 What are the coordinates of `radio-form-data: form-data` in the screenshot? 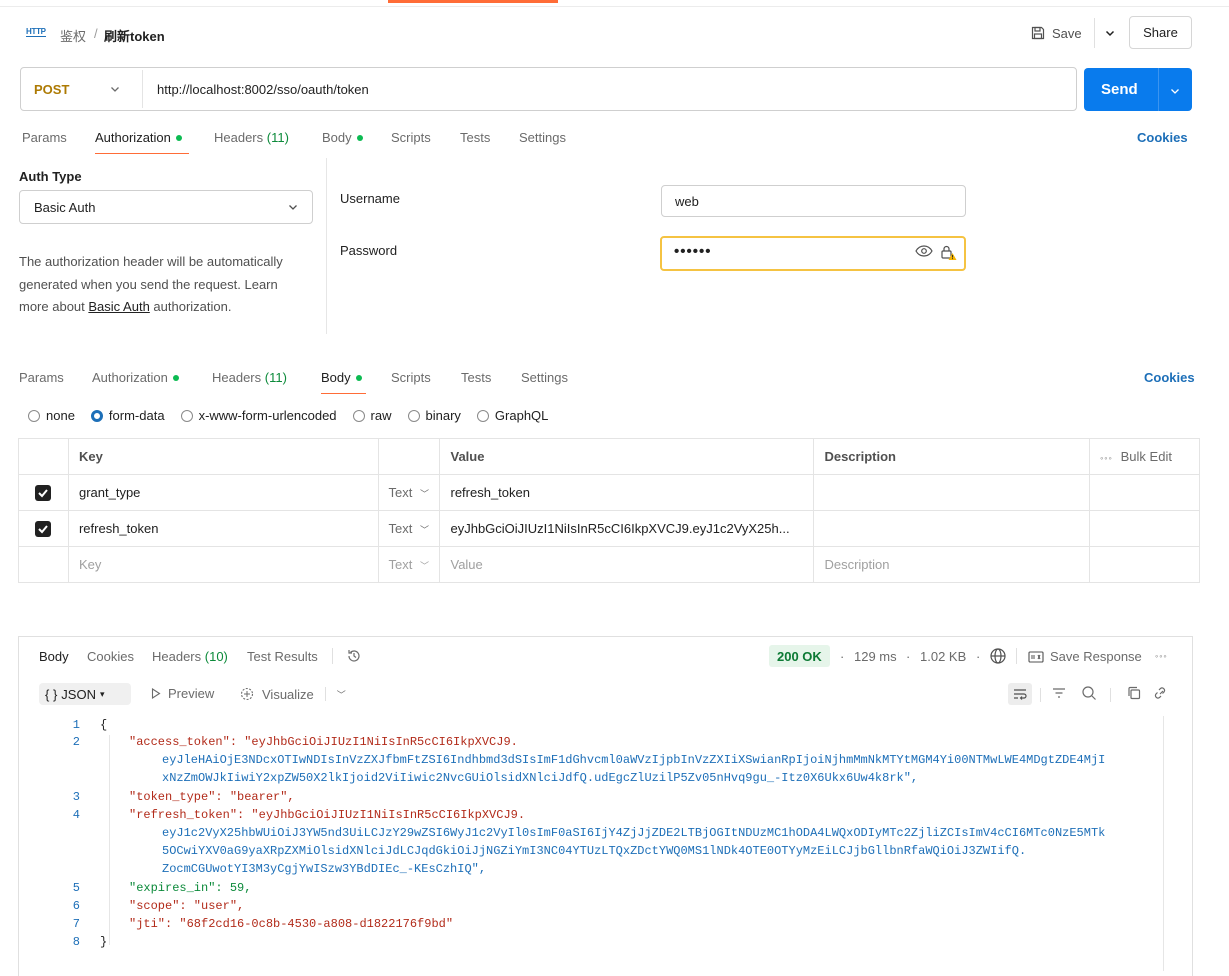 It's located at (127, 415).